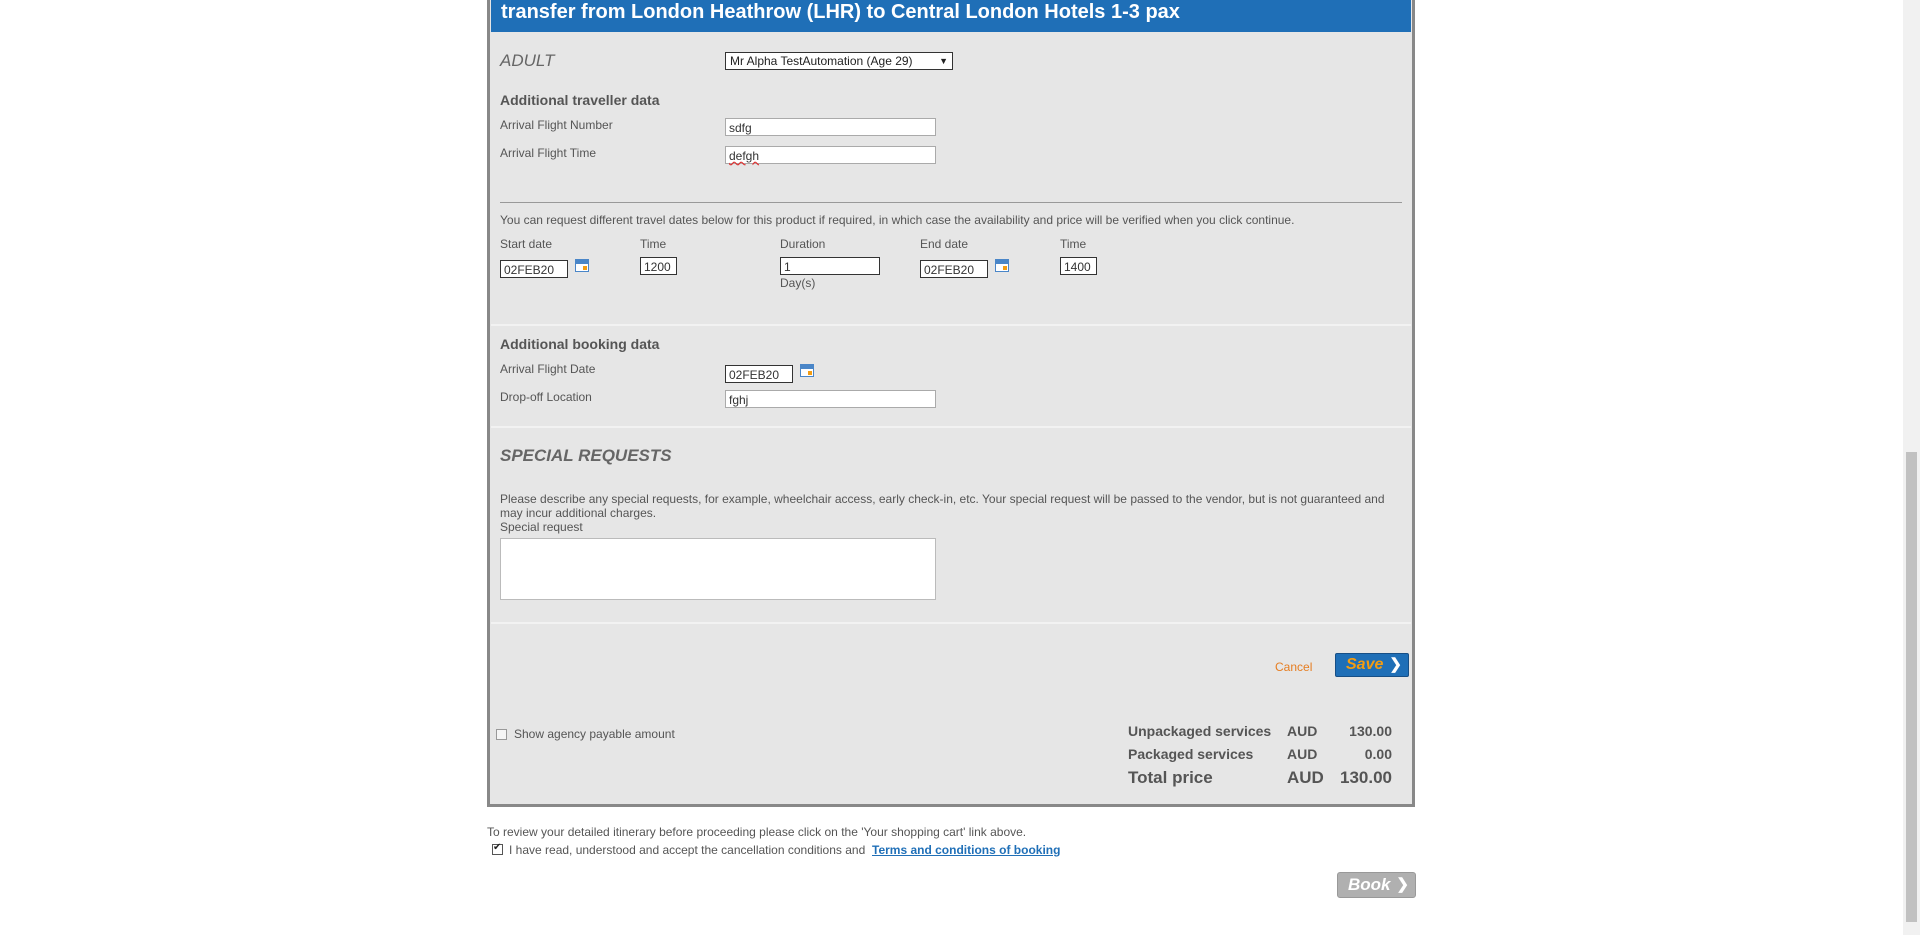 This screenshot has width=1920, height=935. I want to click on total-currency: AUD, so click(1305, 777).